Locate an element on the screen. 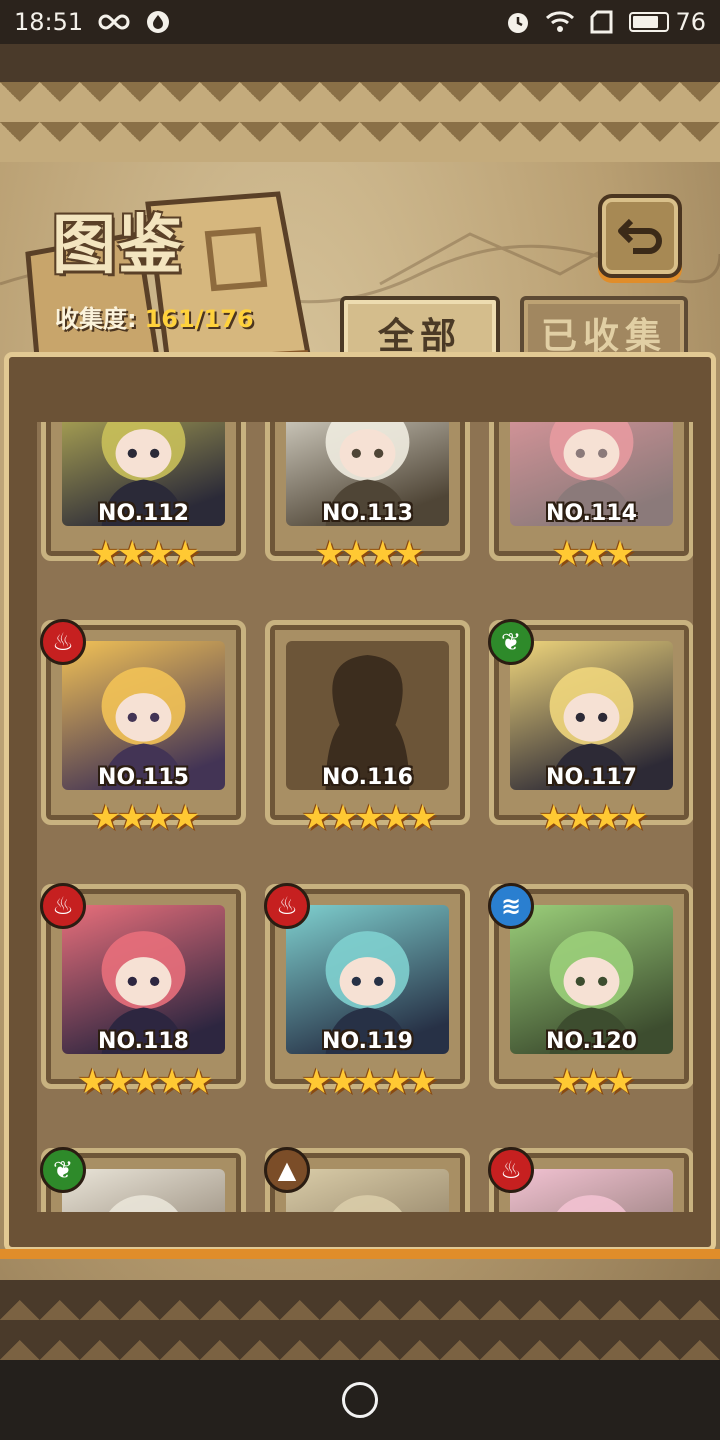  collection-label: 收集度: is located at coordinates (96, 319).